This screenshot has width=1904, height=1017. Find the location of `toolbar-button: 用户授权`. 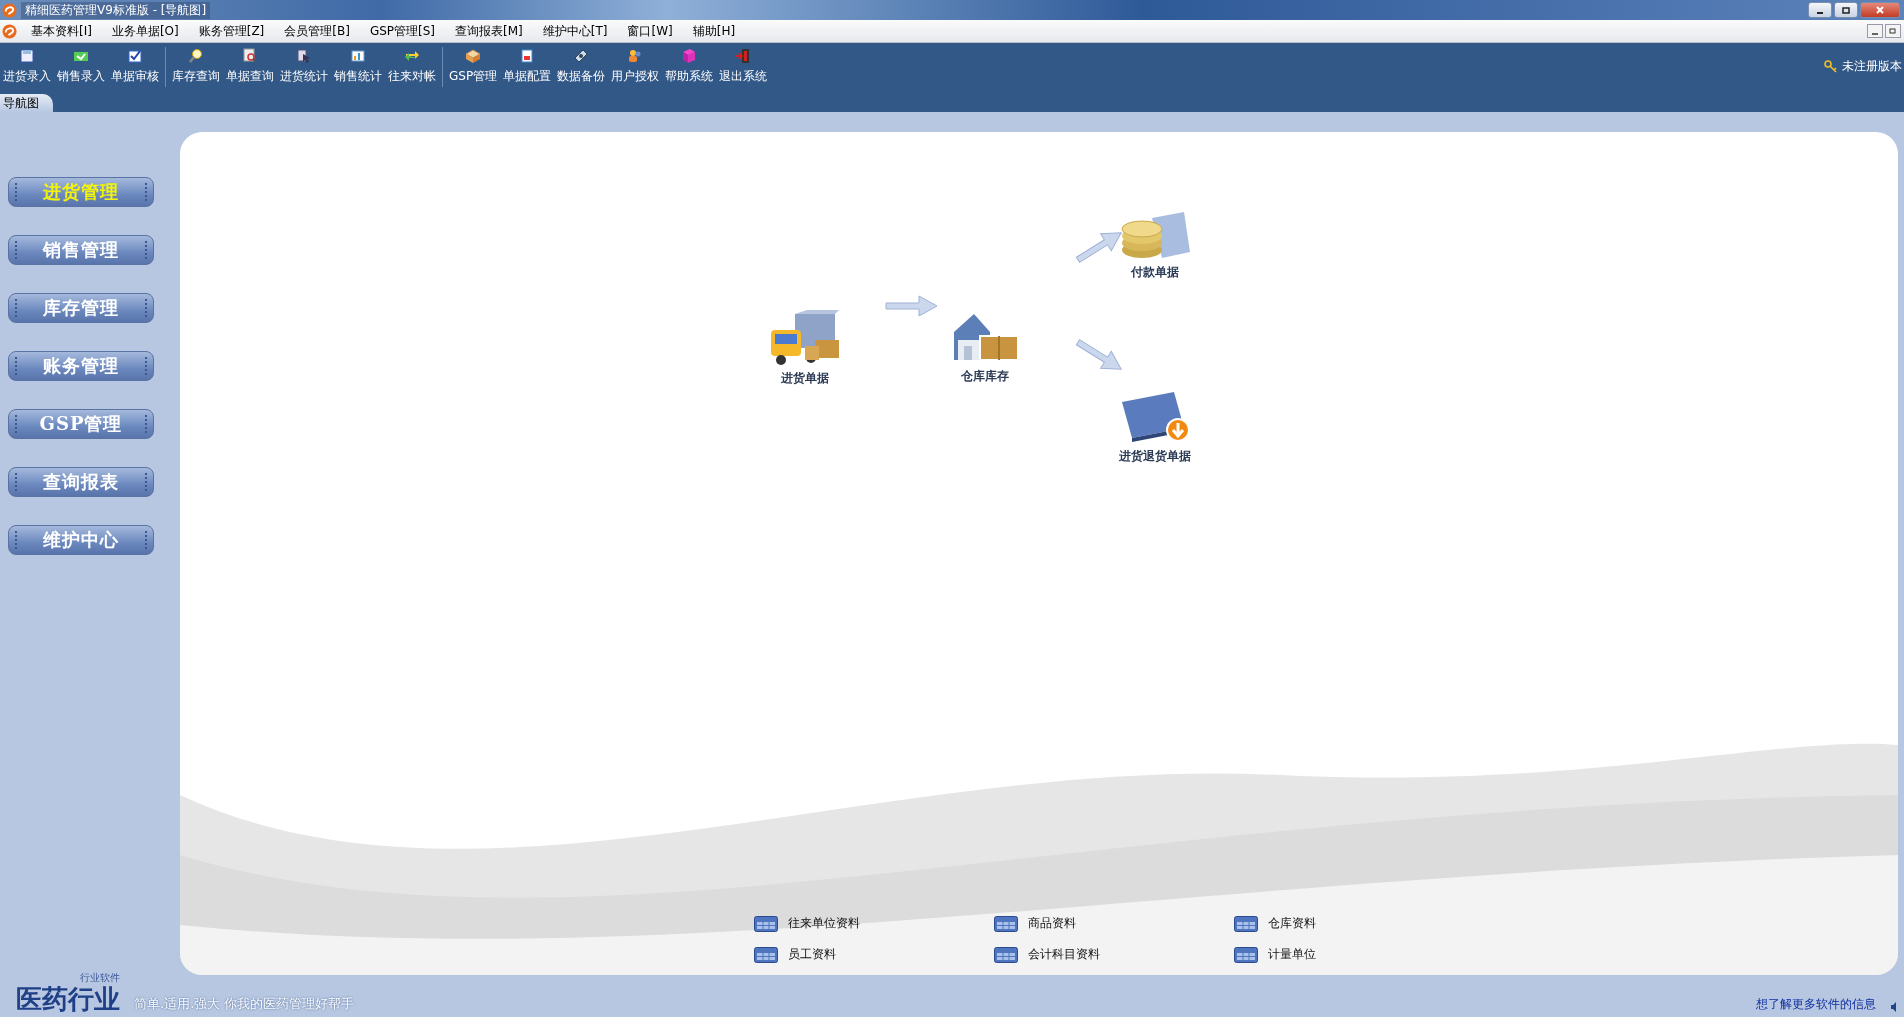

toolbar-button: 用户授权 is located at coordinates (635, 66).